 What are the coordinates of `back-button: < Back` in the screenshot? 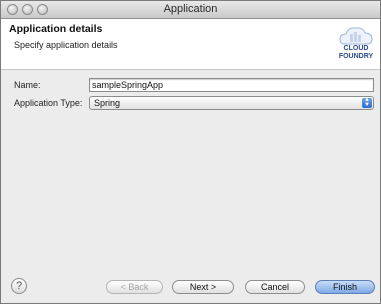 It's located at (134, 287).